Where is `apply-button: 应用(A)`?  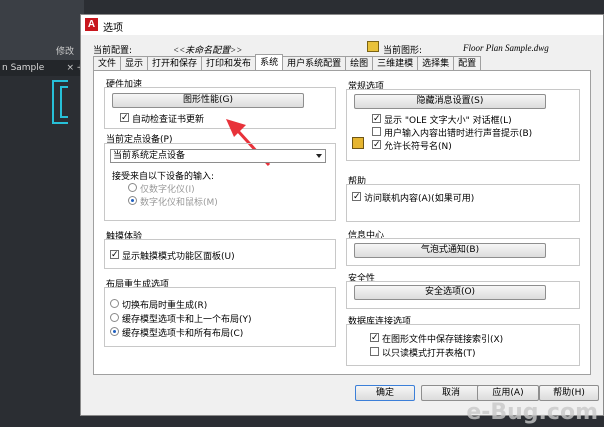 apply-button: 应用(A) is located at coordinates (508, 393).